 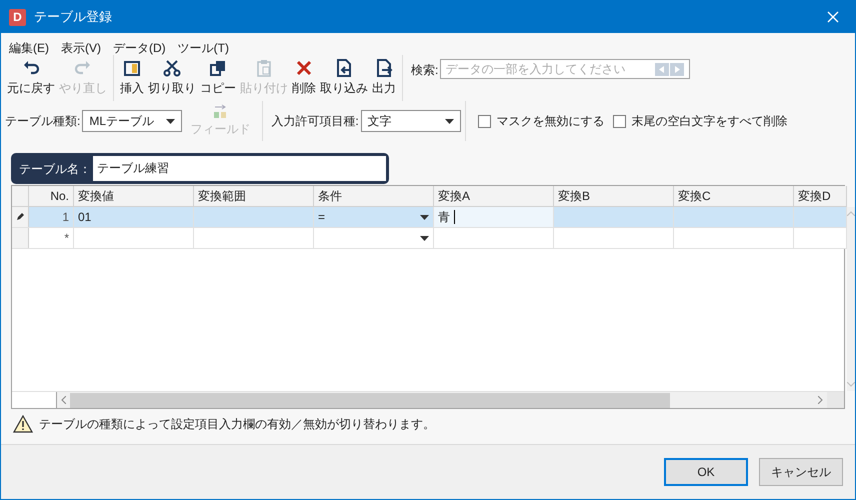 I want to click on field-ab-icon, so click(x=220, y=112).